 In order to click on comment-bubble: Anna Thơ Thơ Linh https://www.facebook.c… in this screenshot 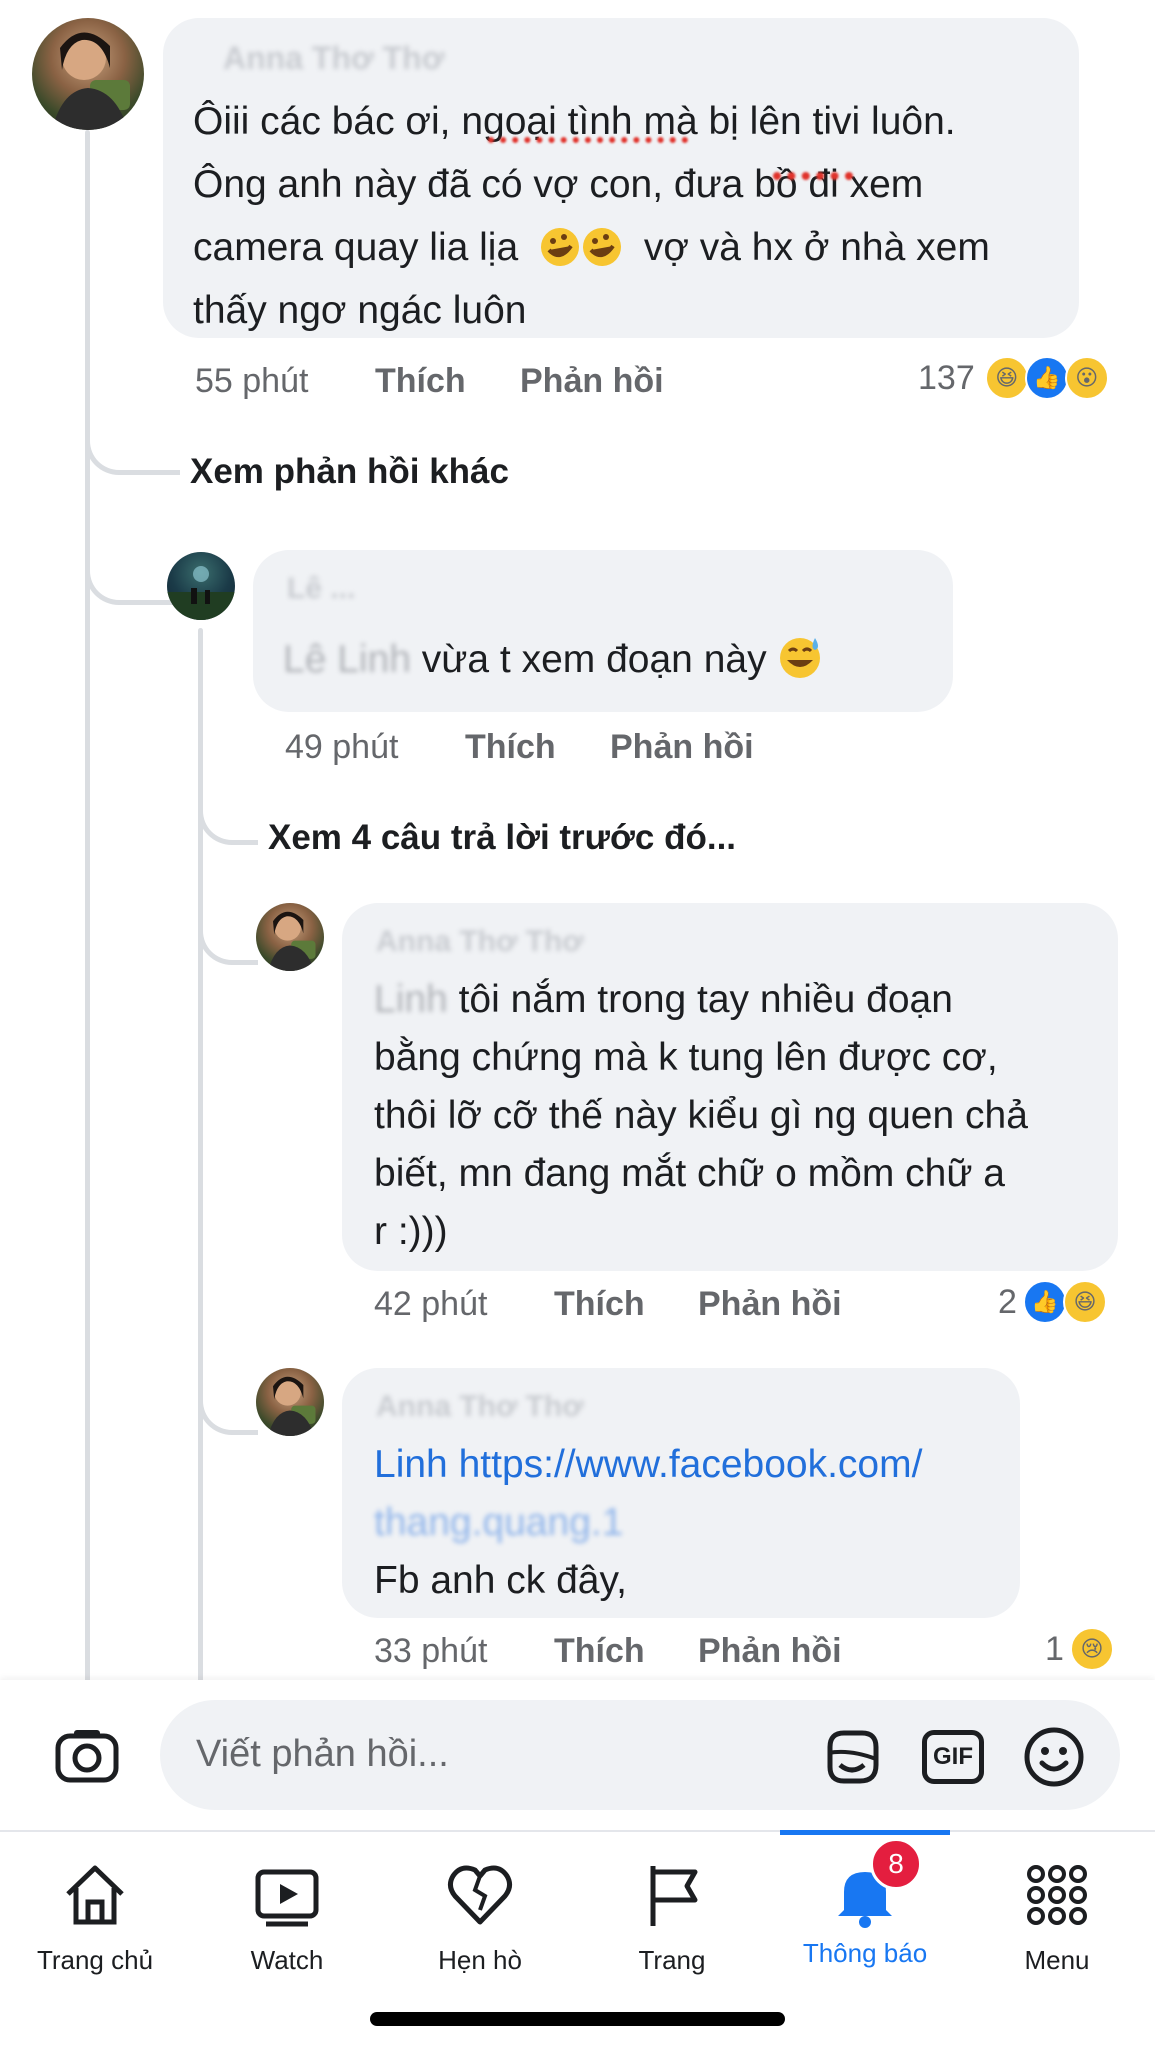, I will do `click(681, 1493)`.